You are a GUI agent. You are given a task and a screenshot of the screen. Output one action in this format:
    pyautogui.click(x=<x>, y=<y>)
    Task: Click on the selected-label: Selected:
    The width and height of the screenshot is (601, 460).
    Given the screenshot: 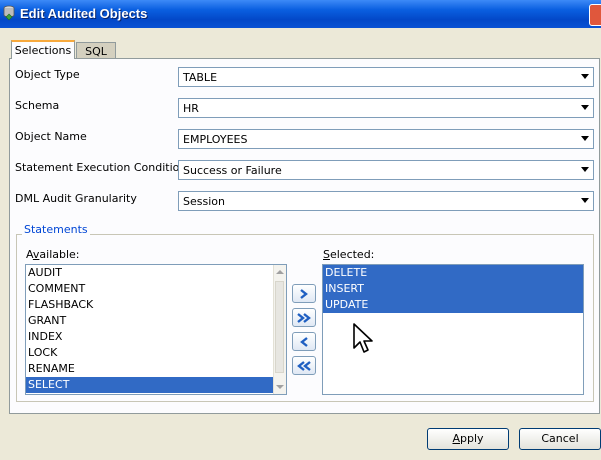 What is the action you would take?
    pyautogui.click(x=348, y=254)
    